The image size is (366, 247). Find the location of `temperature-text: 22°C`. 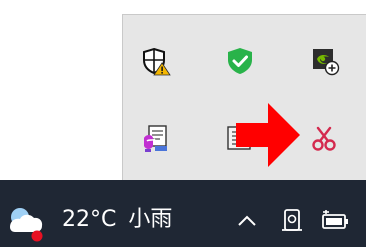

temperature-text: 22°C is located at coordinates (89, 219).